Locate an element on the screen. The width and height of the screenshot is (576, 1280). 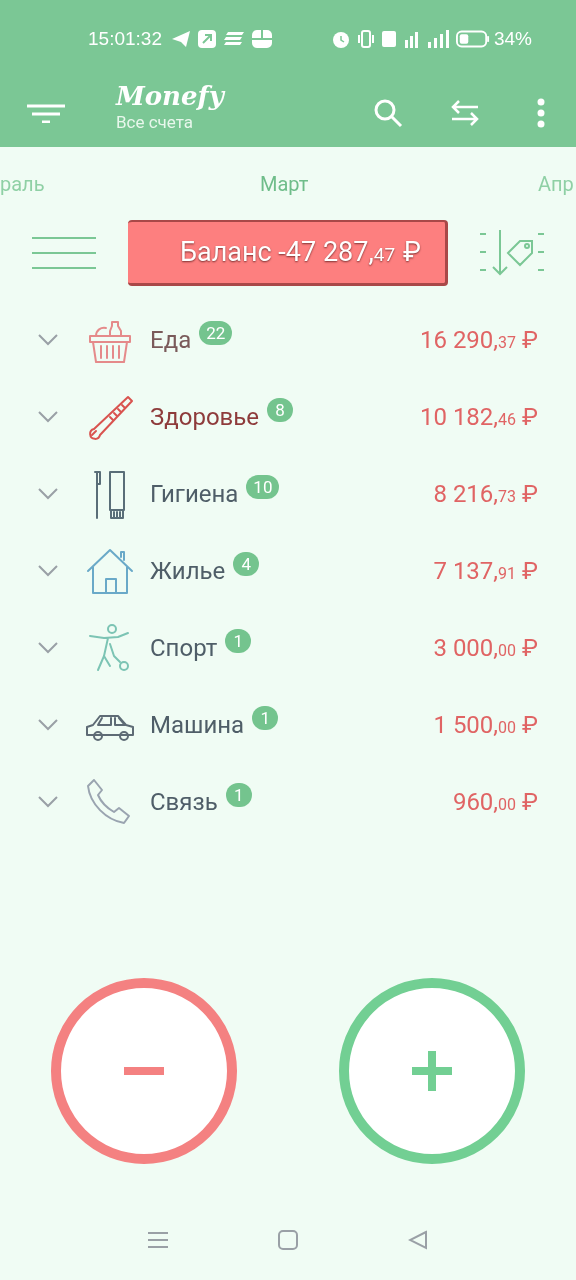
category-amount: 1 500,00 ₽ is located at coordinates (485, 725).